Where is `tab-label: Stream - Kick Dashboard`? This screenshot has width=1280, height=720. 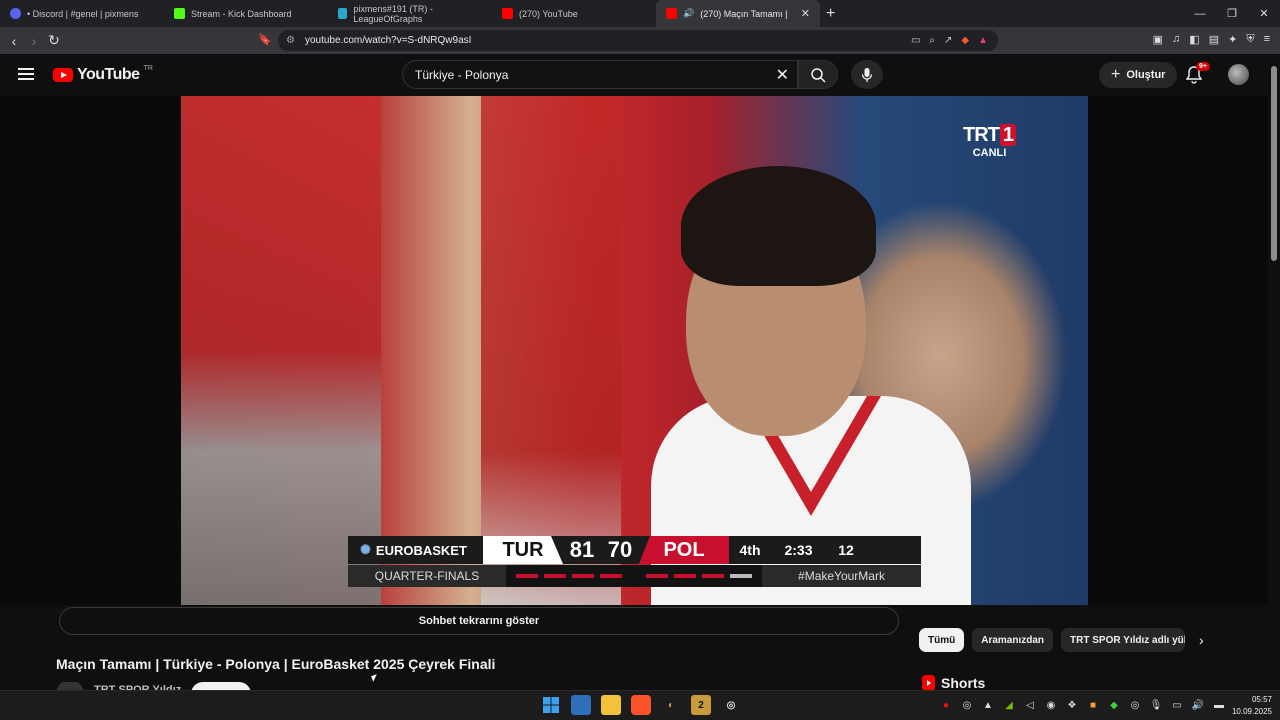 tab-label: Stream - Kick Dashboard is located at coordinates (241, 13).